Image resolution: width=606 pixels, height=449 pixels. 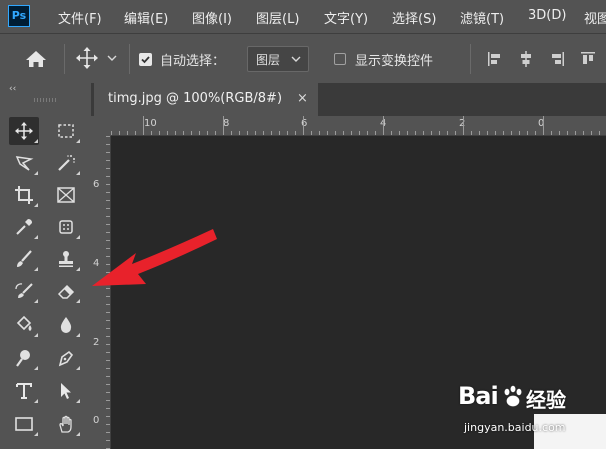 What do you see at coordinates (36, 59) in the screenshot?
I see `home-button` at bounding box center [36, 59].